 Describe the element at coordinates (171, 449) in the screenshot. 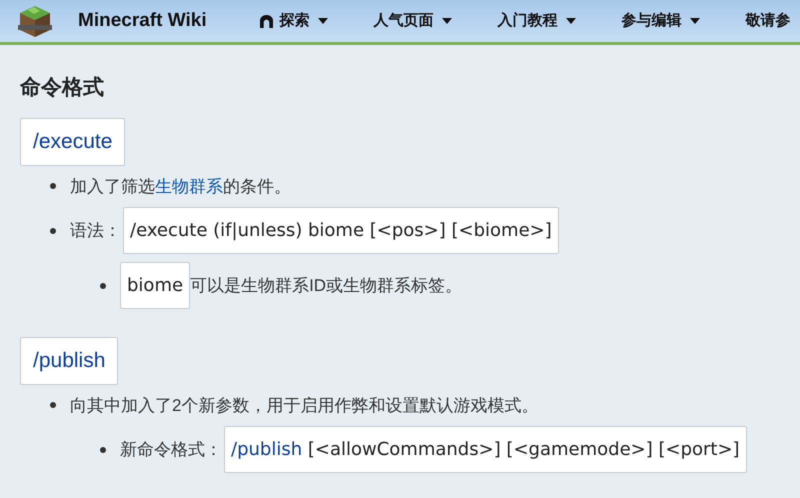

I see `list-text: 新命令格式：` at that location.